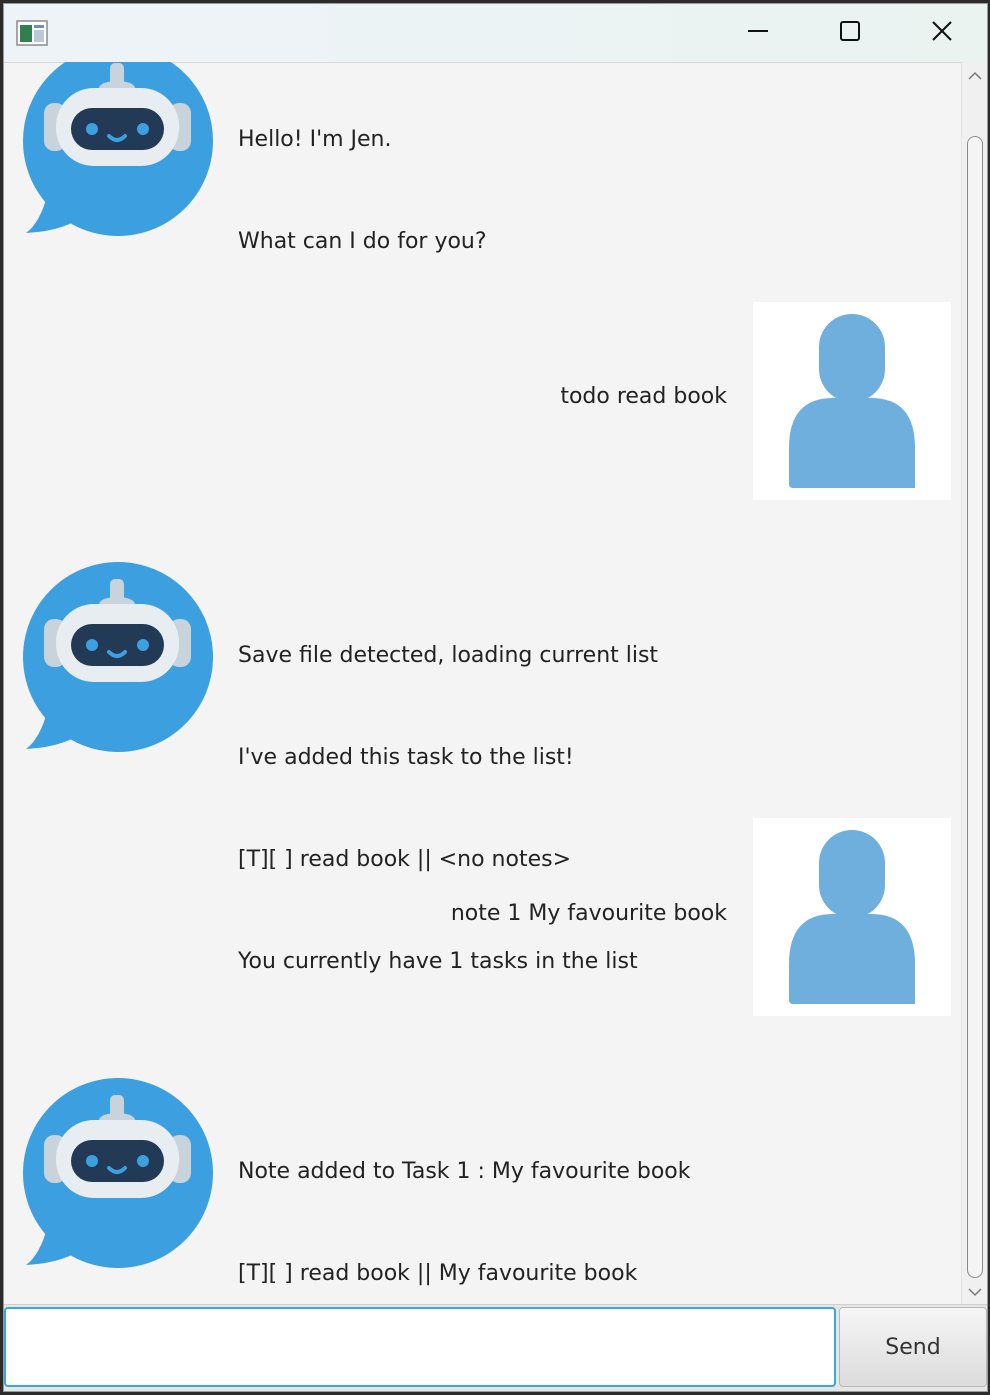  I want to click on user-message-line: note 1 My favourite book, so click(588, 913).